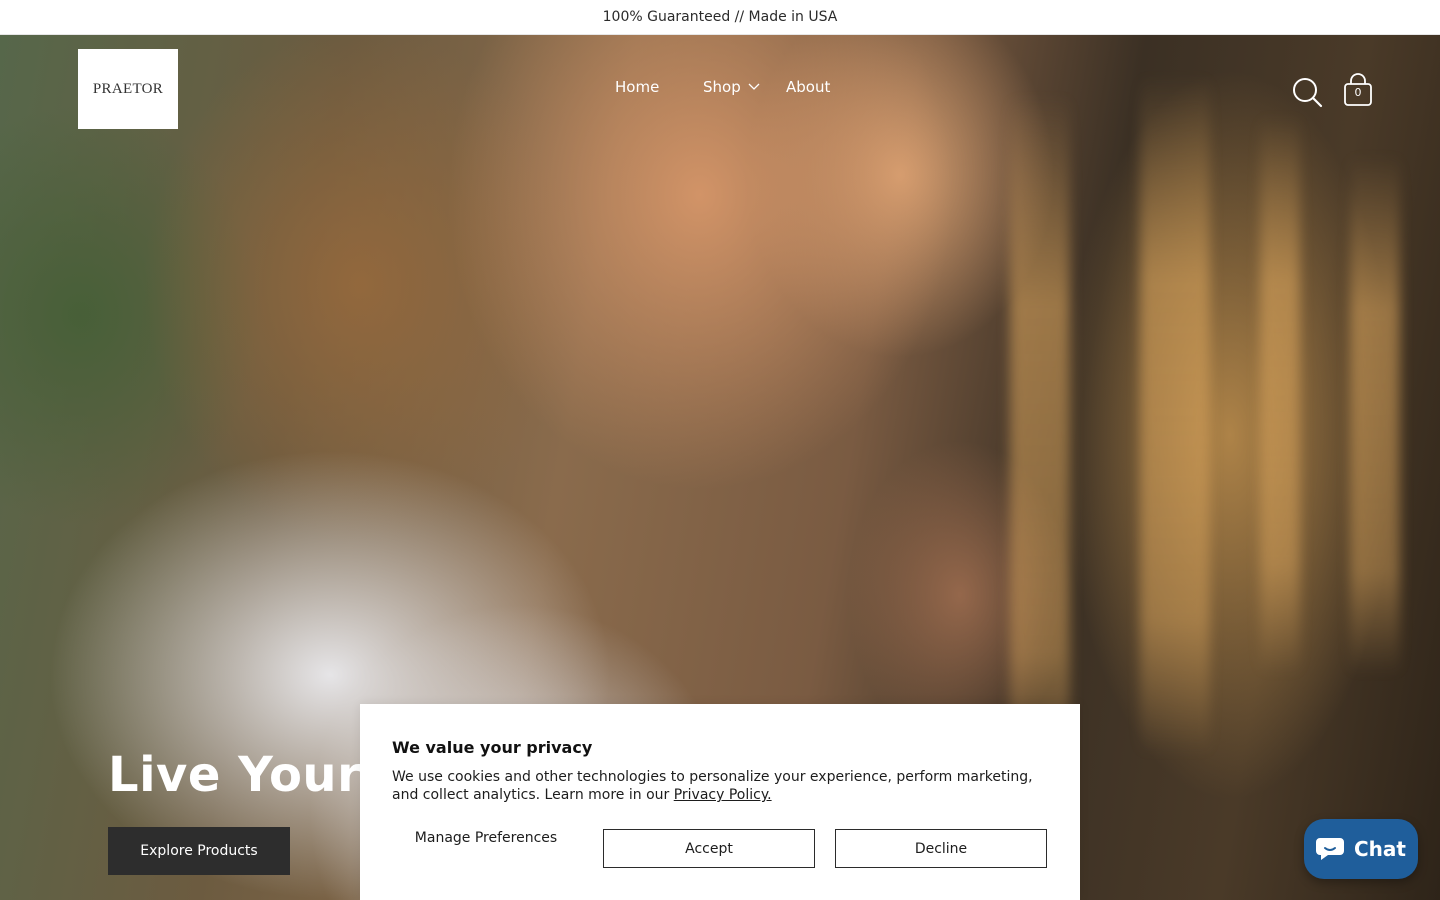  Describe the element at coordinates (1330, 849) in the screenshot. I see `chat-bubble-icon` at that location.